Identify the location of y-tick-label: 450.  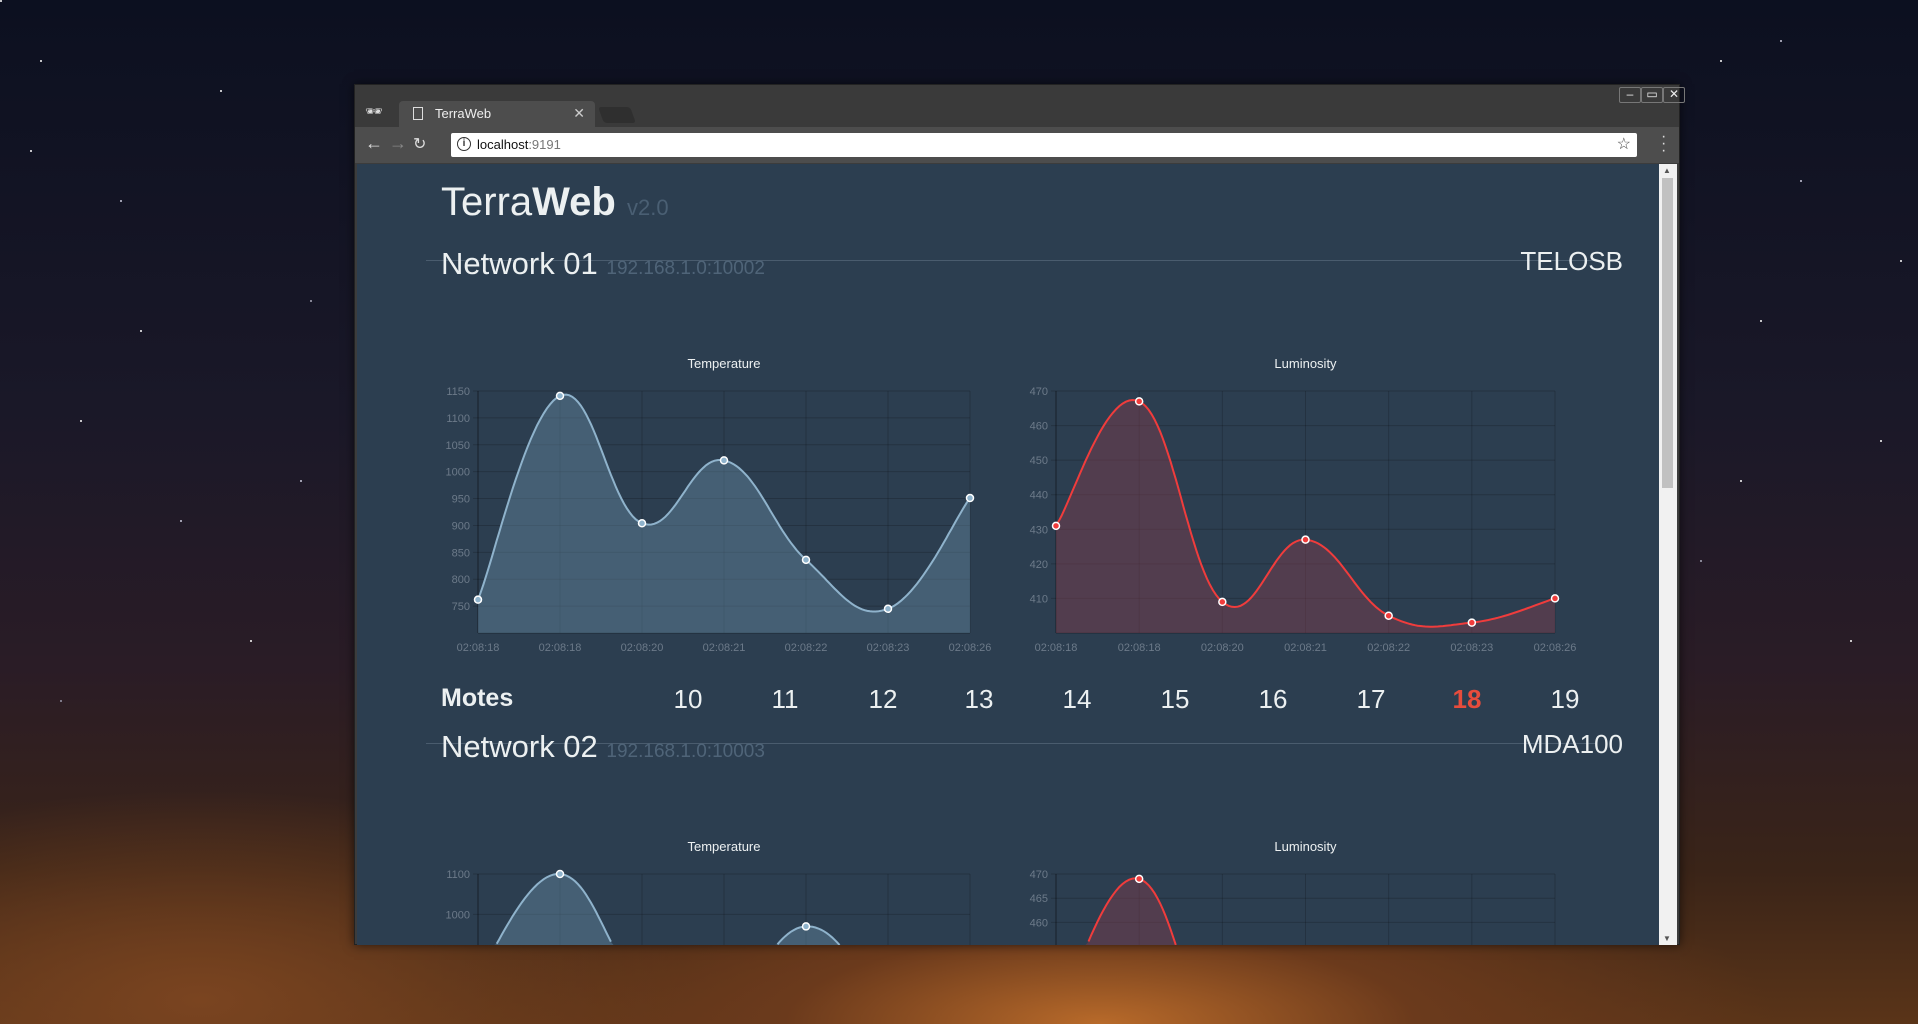
(1039, 461).